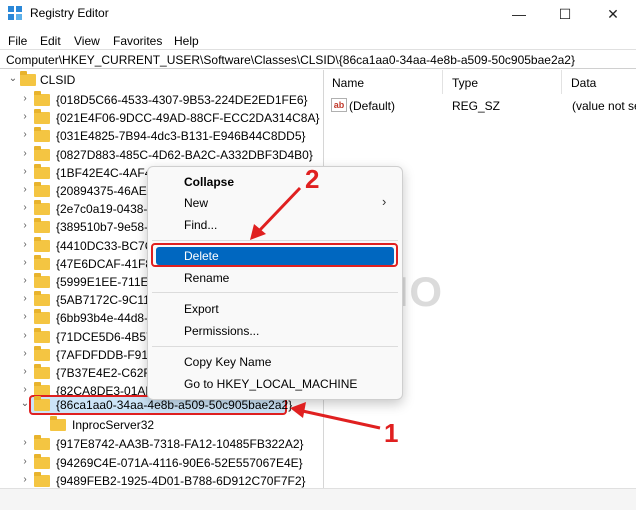  I want to click on tree-item: › {031E4825-7B94-4dc3-B131-E946B44C8DD5}, so click(160, 136).